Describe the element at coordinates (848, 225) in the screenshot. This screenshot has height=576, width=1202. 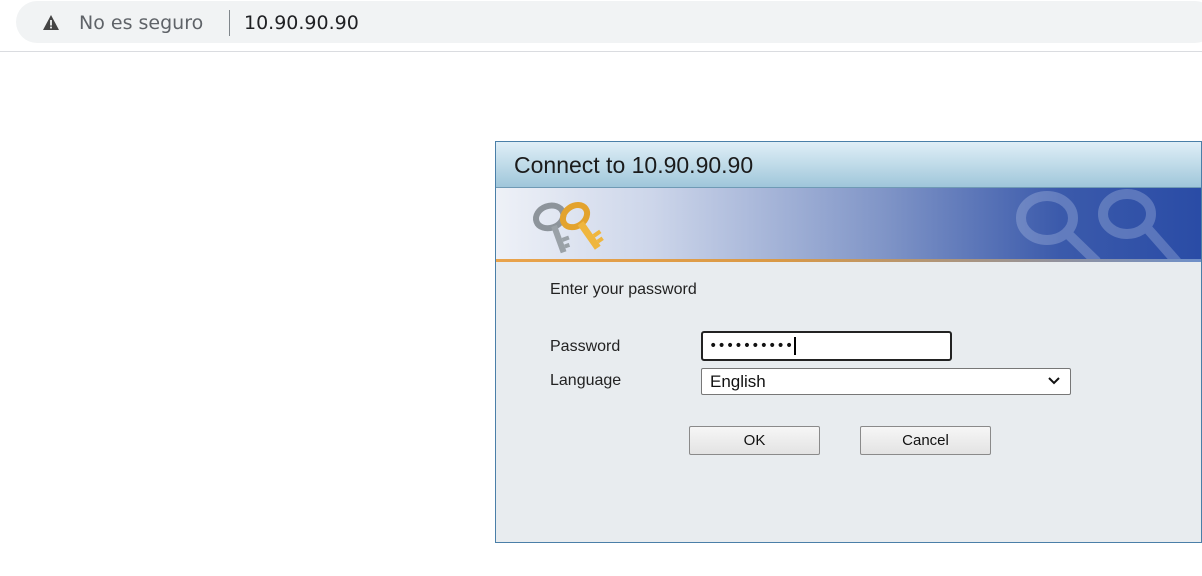
I see `dialog-banner` at that location.